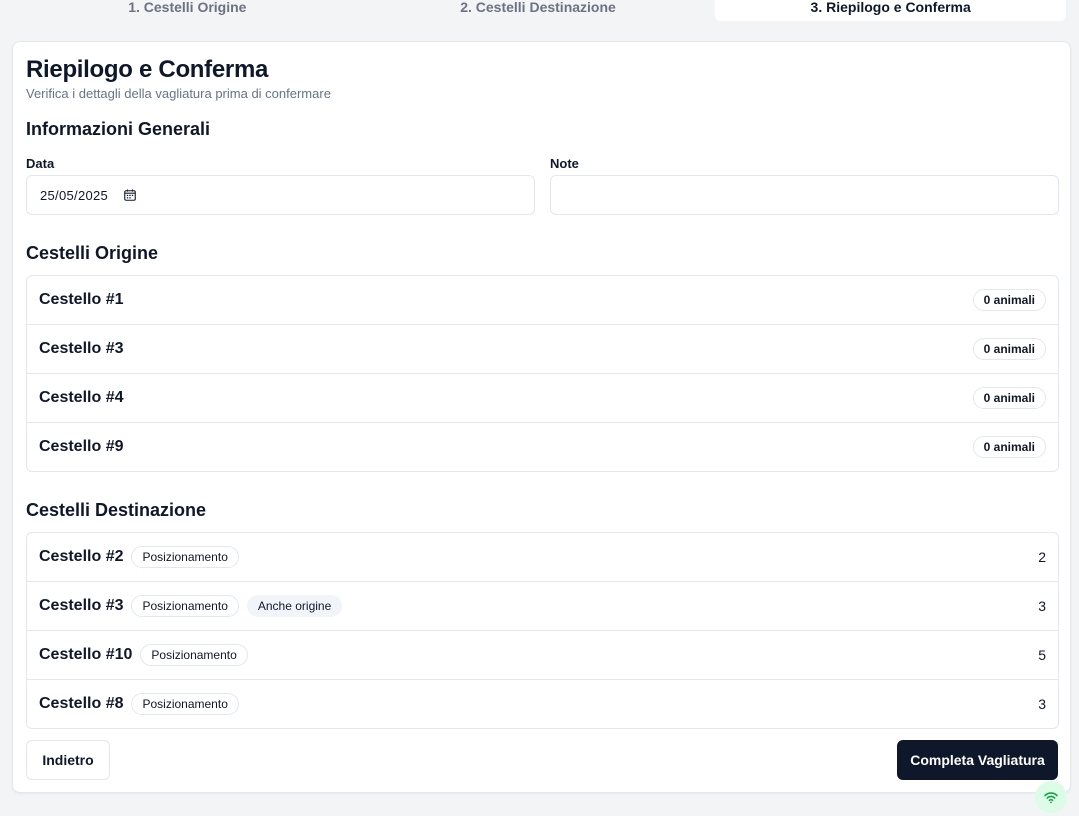 Image resolution: width=1079 pixels, height=816 pixels. Describe the element at coordinates (68, 760) in the screenshot. I see `back-button: Indietro` at that location.